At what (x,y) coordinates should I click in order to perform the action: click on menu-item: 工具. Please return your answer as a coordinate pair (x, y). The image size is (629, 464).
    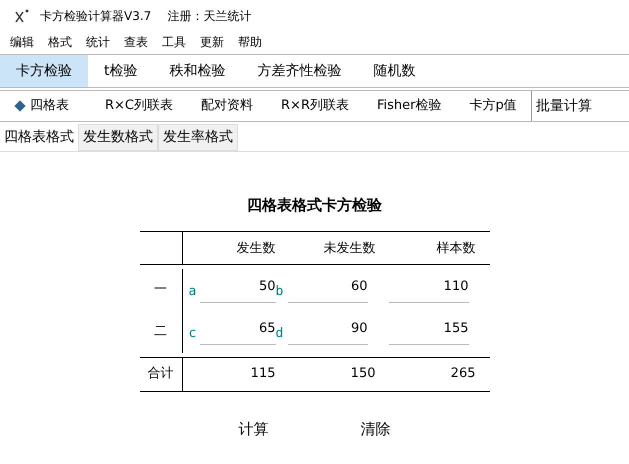
    Looking at the image, I should click on (174, 42).